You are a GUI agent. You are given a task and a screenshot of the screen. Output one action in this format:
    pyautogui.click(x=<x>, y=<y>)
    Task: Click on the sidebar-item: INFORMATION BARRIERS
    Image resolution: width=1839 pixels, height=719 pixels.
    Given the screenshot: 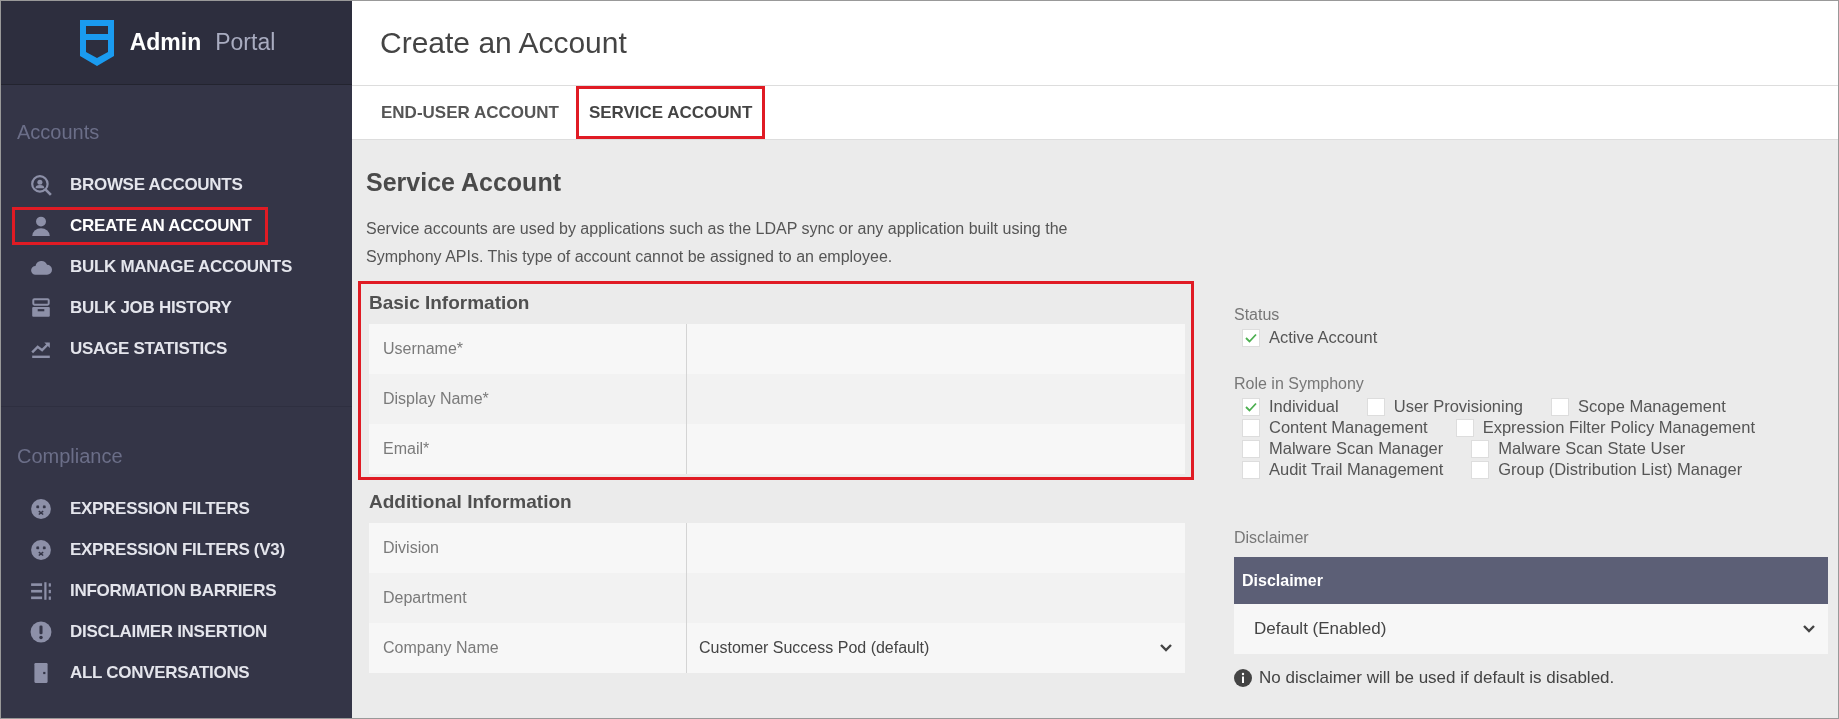 What is the action you would take?
    pyautogui.click(x=153, y=591)
    